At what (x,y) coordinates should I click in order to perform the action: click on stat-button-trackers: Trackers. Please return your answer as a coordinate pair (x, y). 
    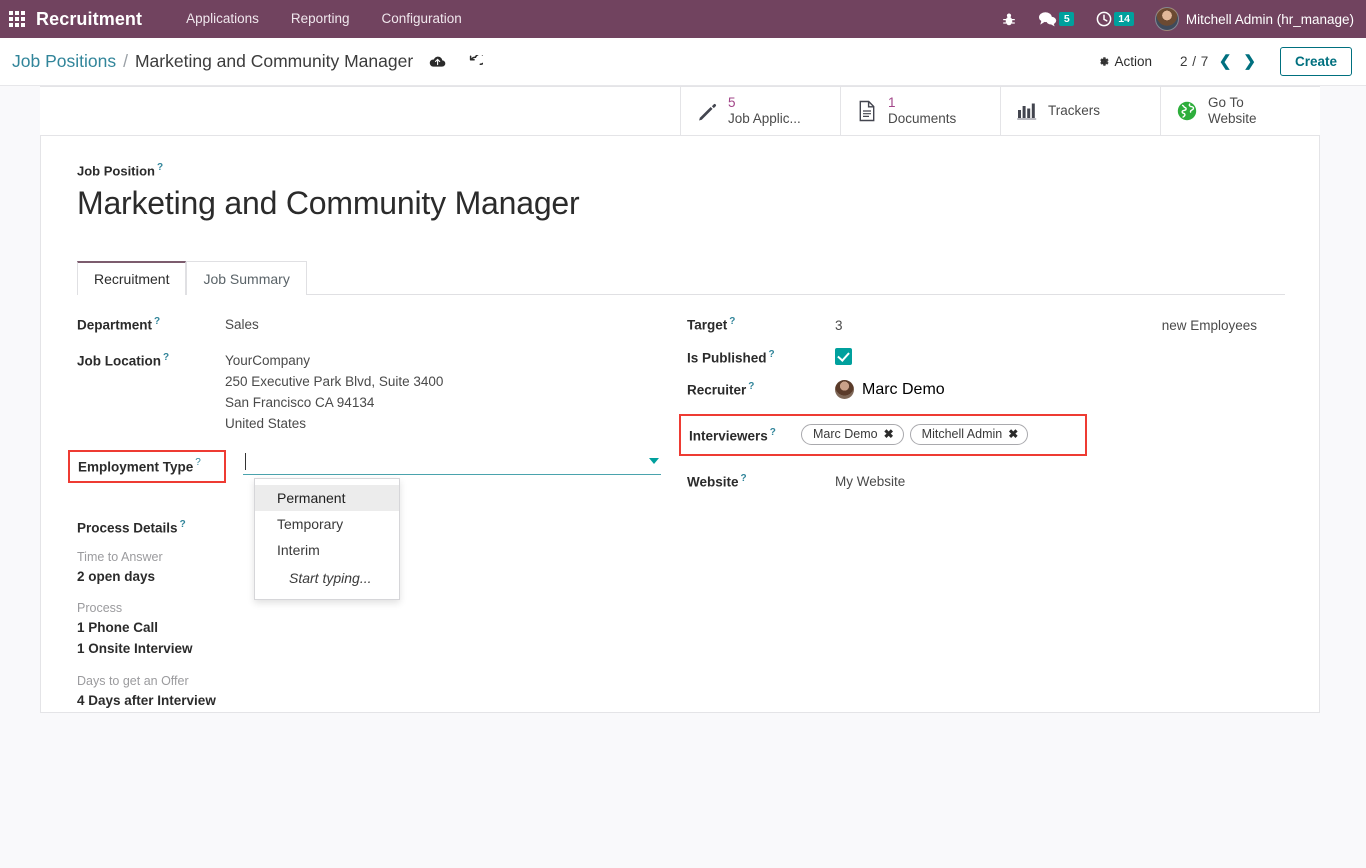
    Looking at the image, I should click on (1080, 111).